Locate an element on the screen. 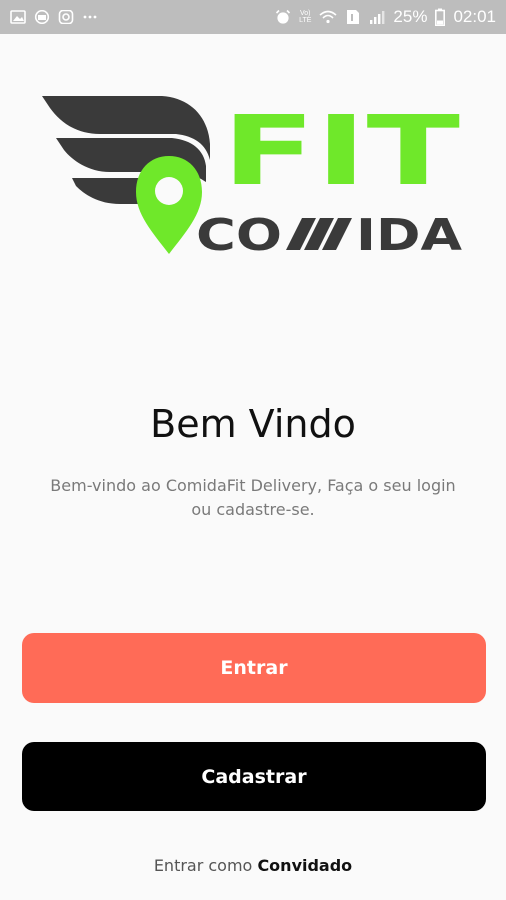 This screenshot has height=900, width=506. battery-icon is located at coordinates (440, 17).